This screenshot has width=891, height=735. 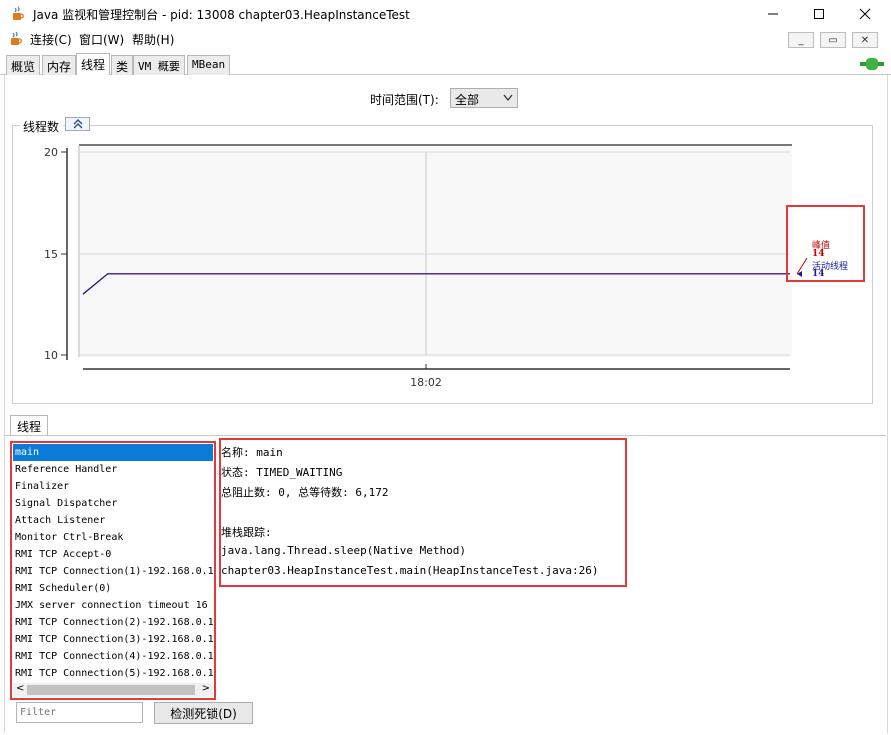 I want to click on x-tick-label: 18:02, so click(x=426, y=382).